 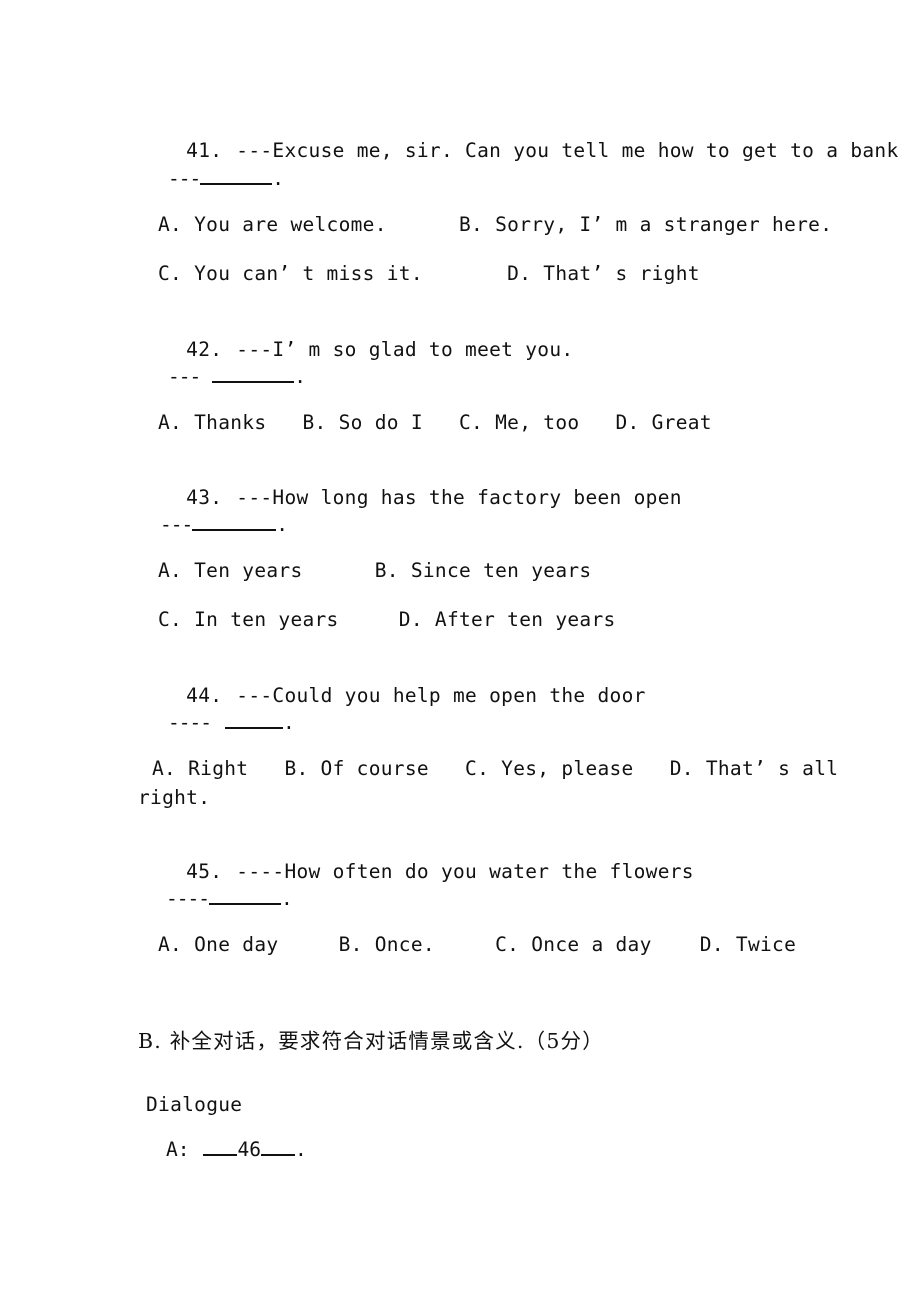 I want to click on question-44-period: ., so click(x=288, y=722).